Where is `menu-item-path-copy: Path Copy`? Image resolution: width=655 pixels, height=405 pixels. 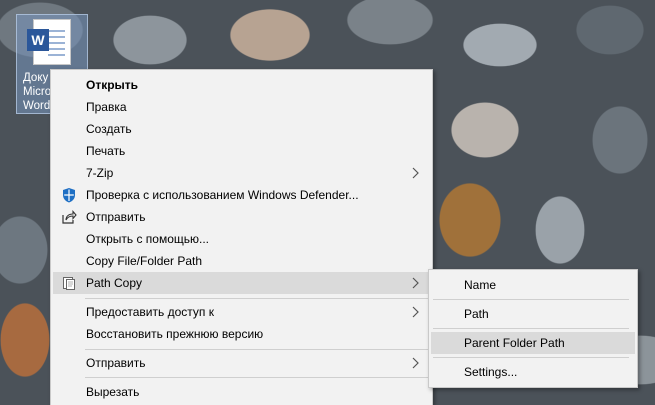 menu-item-path-copy: Path Copy is located at coordinates (241, 283).